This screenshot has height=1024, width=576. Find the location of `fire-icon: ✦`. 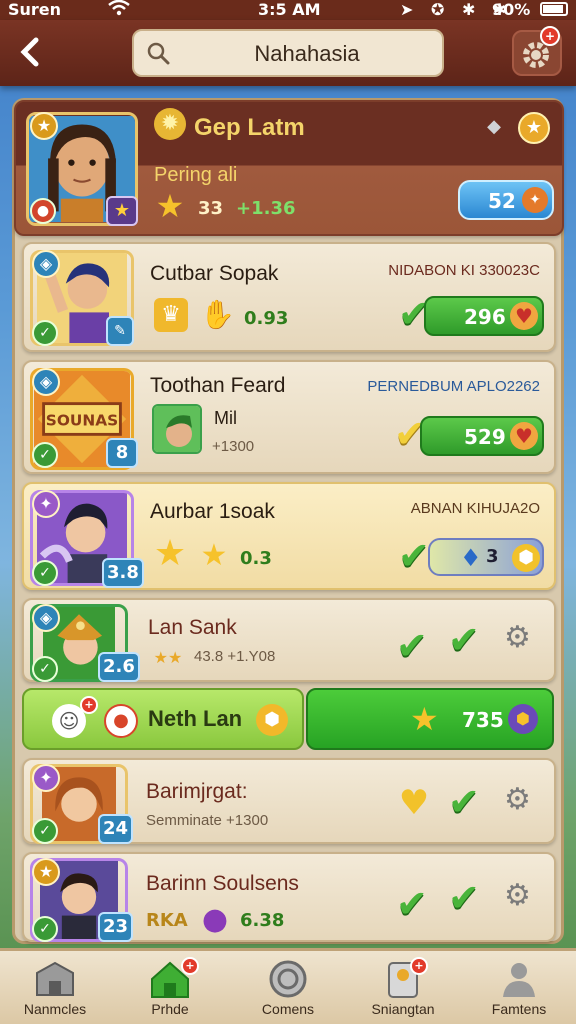

fire-icon: ✦ is located at coordinates (535, 200).